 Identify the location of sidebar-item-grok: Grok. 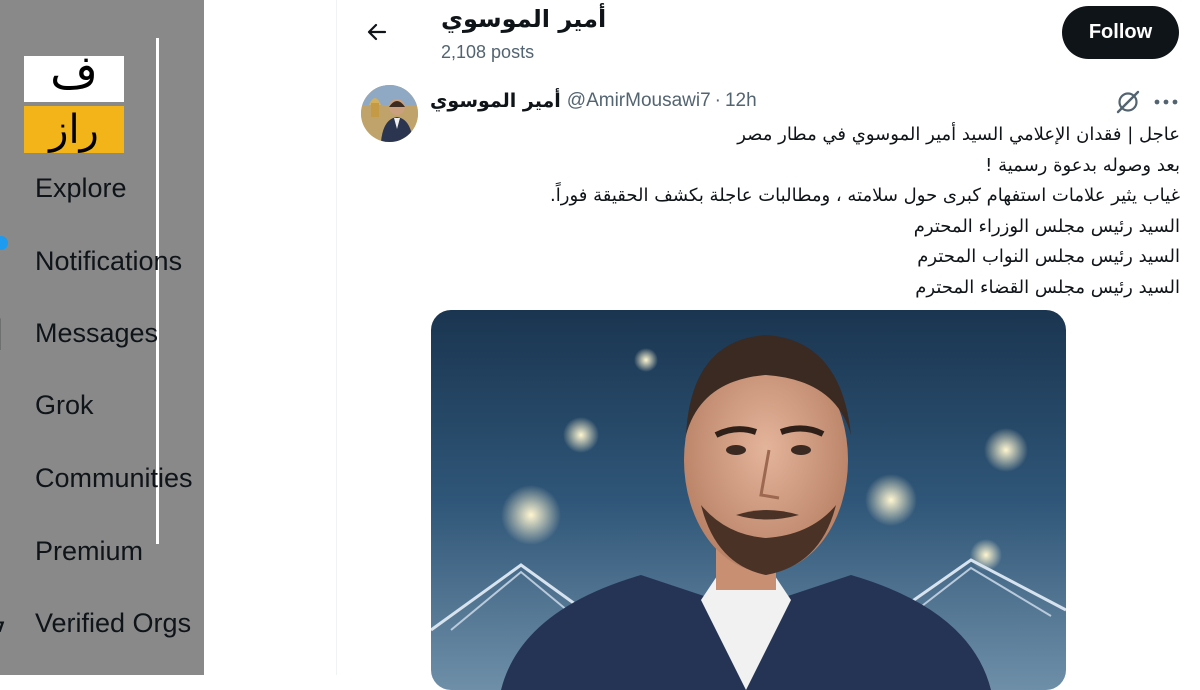
(102, 405).